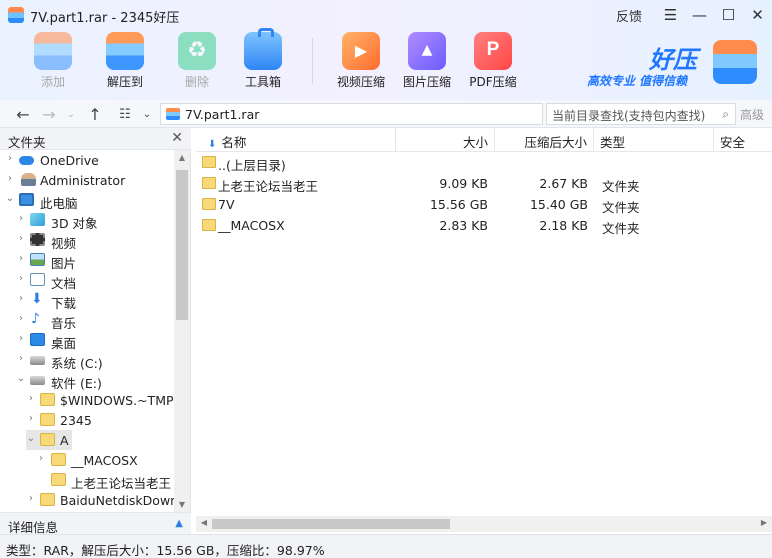 Image resolution: width=772 pixels, height=558 pixels. I want to click on column-security: 安全, so click(743, 140).